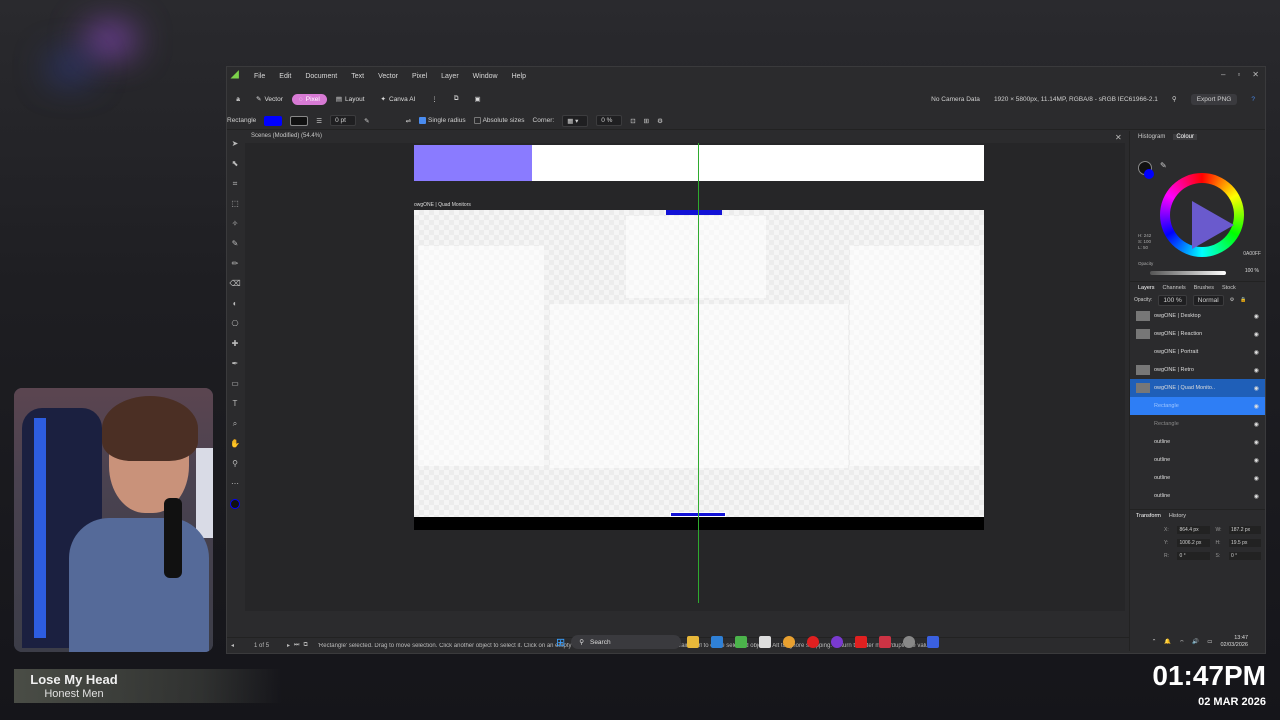  I want to click on stroke-style-icon: ☰, so click(319, 121).